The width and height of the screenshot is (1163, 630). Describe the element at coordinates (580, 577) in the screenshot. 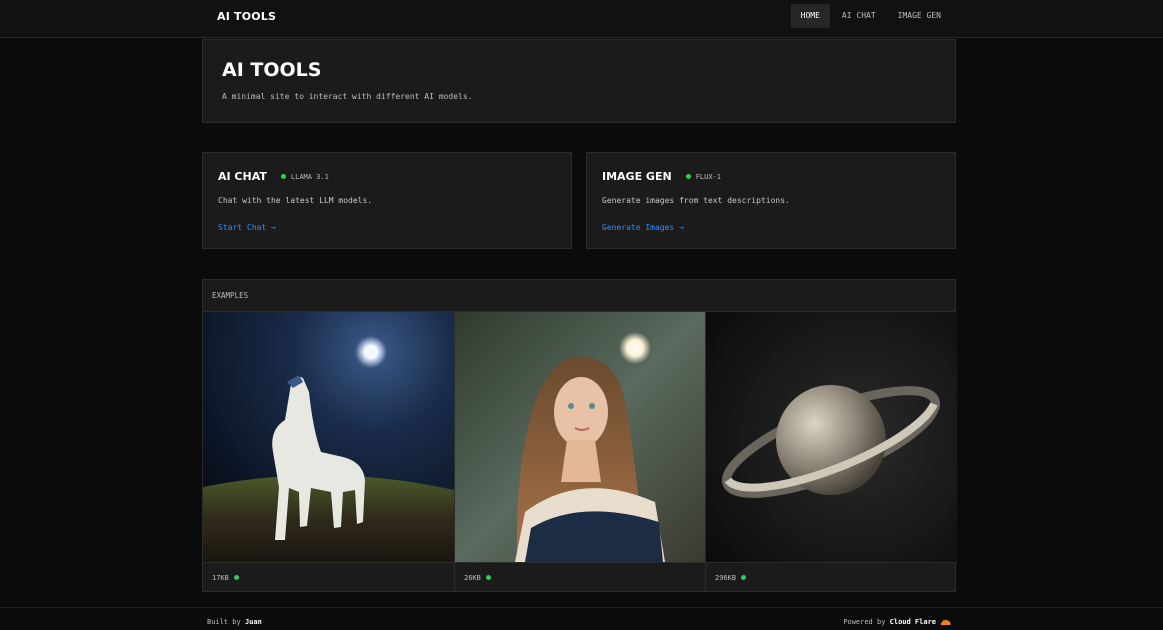

I see `example-meta: 26KB` at that location.